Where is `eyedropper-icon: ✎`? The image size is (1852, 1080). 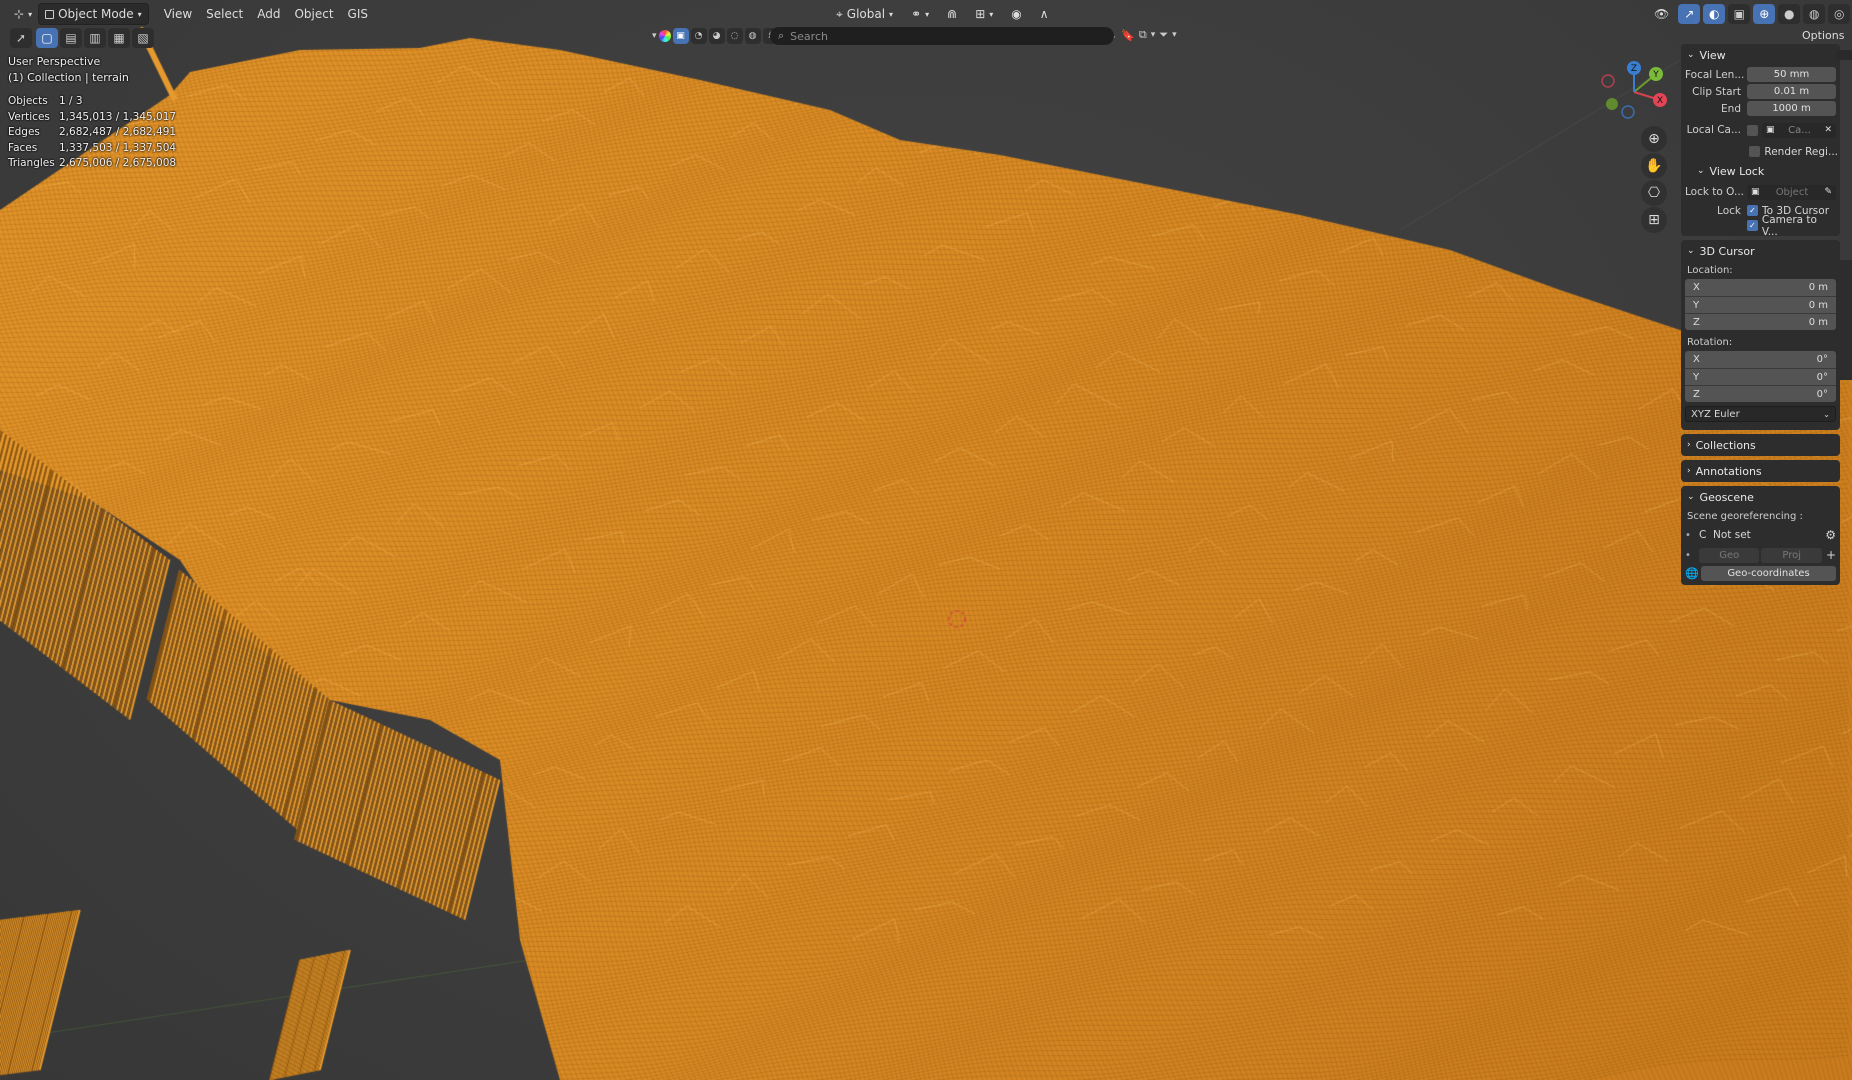 eyedropper-icon: ✎ is located at coordinates (1828, 192).